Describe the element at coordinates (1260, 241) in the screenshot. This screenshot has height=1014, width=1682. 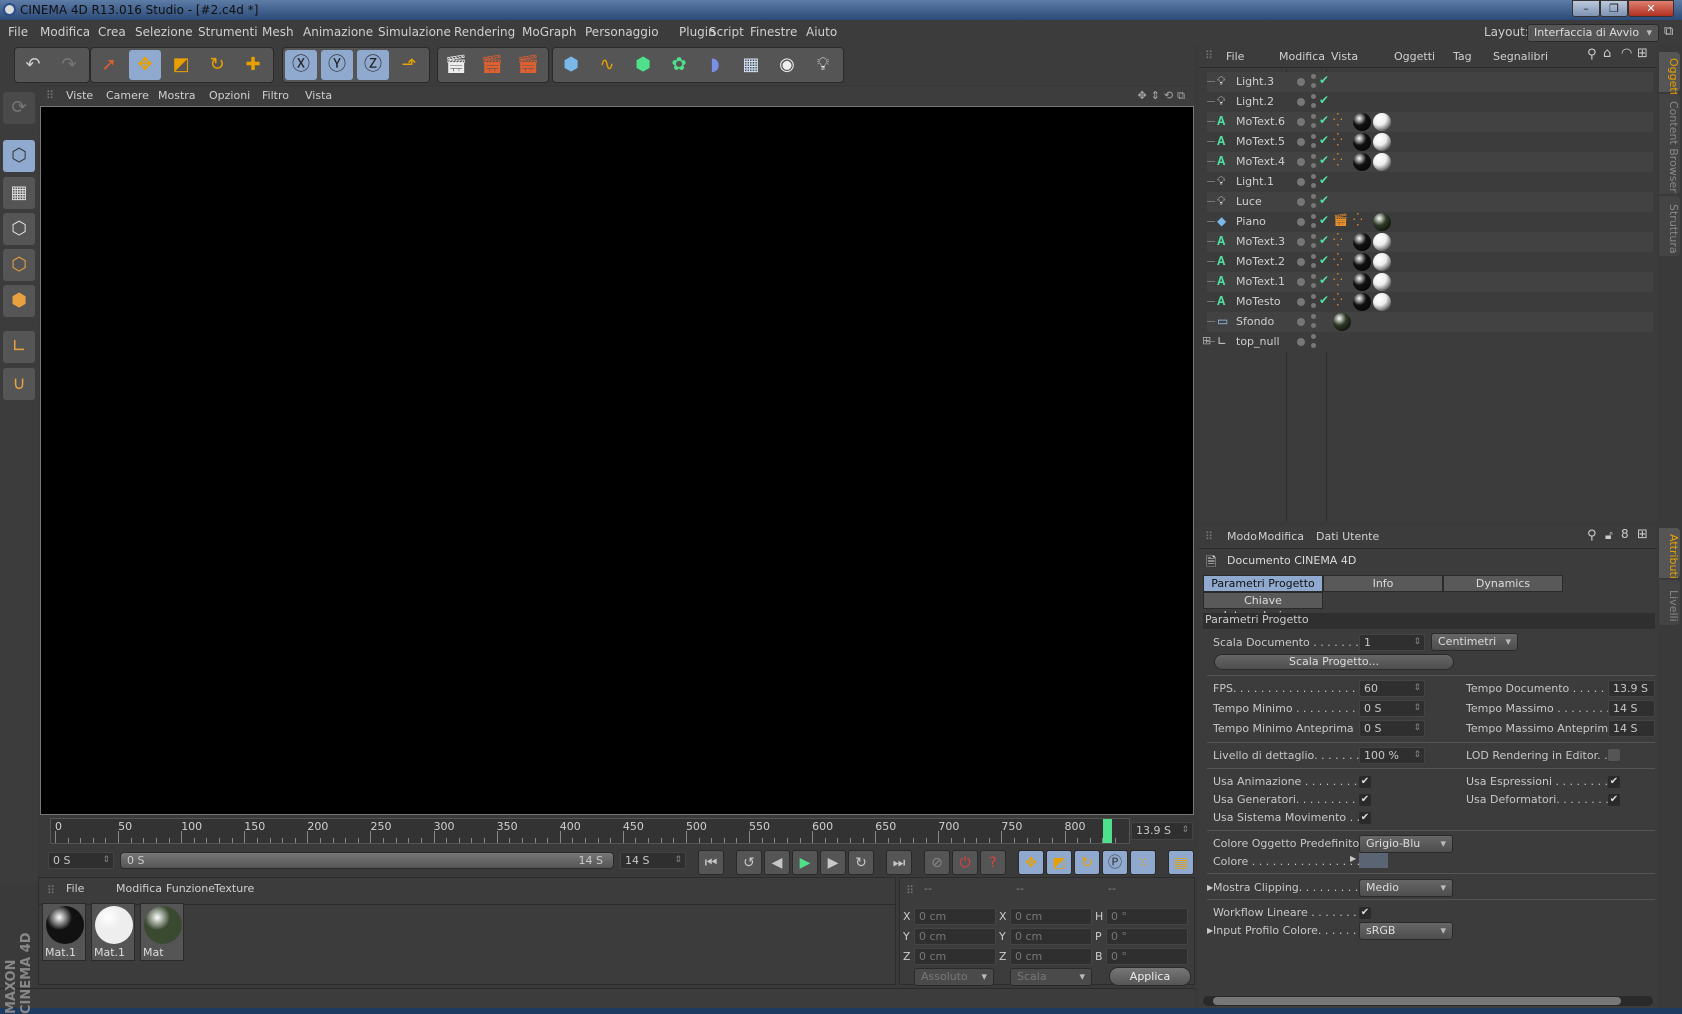
I see `object-name: MoText.3` at that location.